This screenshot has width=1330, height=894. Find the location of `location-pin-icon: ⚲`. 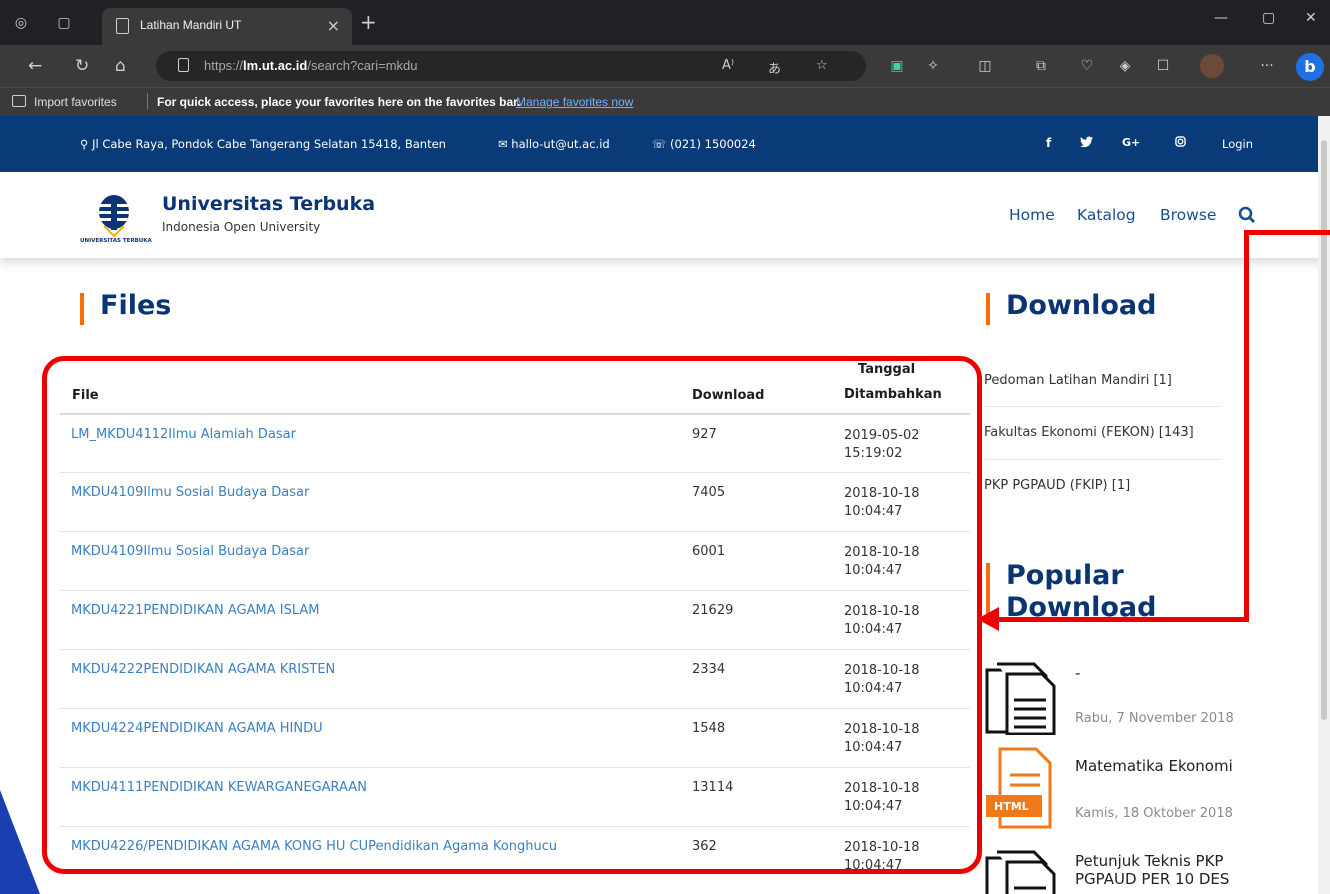

location-pin-icon: ⚲ is located at coordinates (84, 144).